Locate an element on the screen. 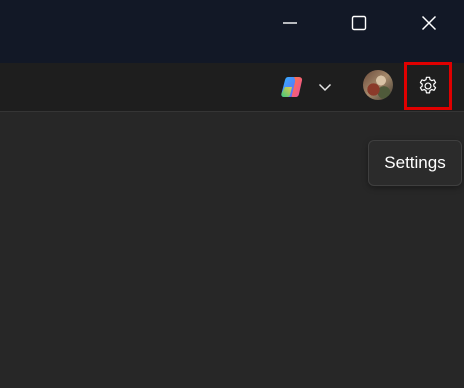 The width and height of the screenshot is (464, 388). maximize-button is located at coordinates (359, 22).